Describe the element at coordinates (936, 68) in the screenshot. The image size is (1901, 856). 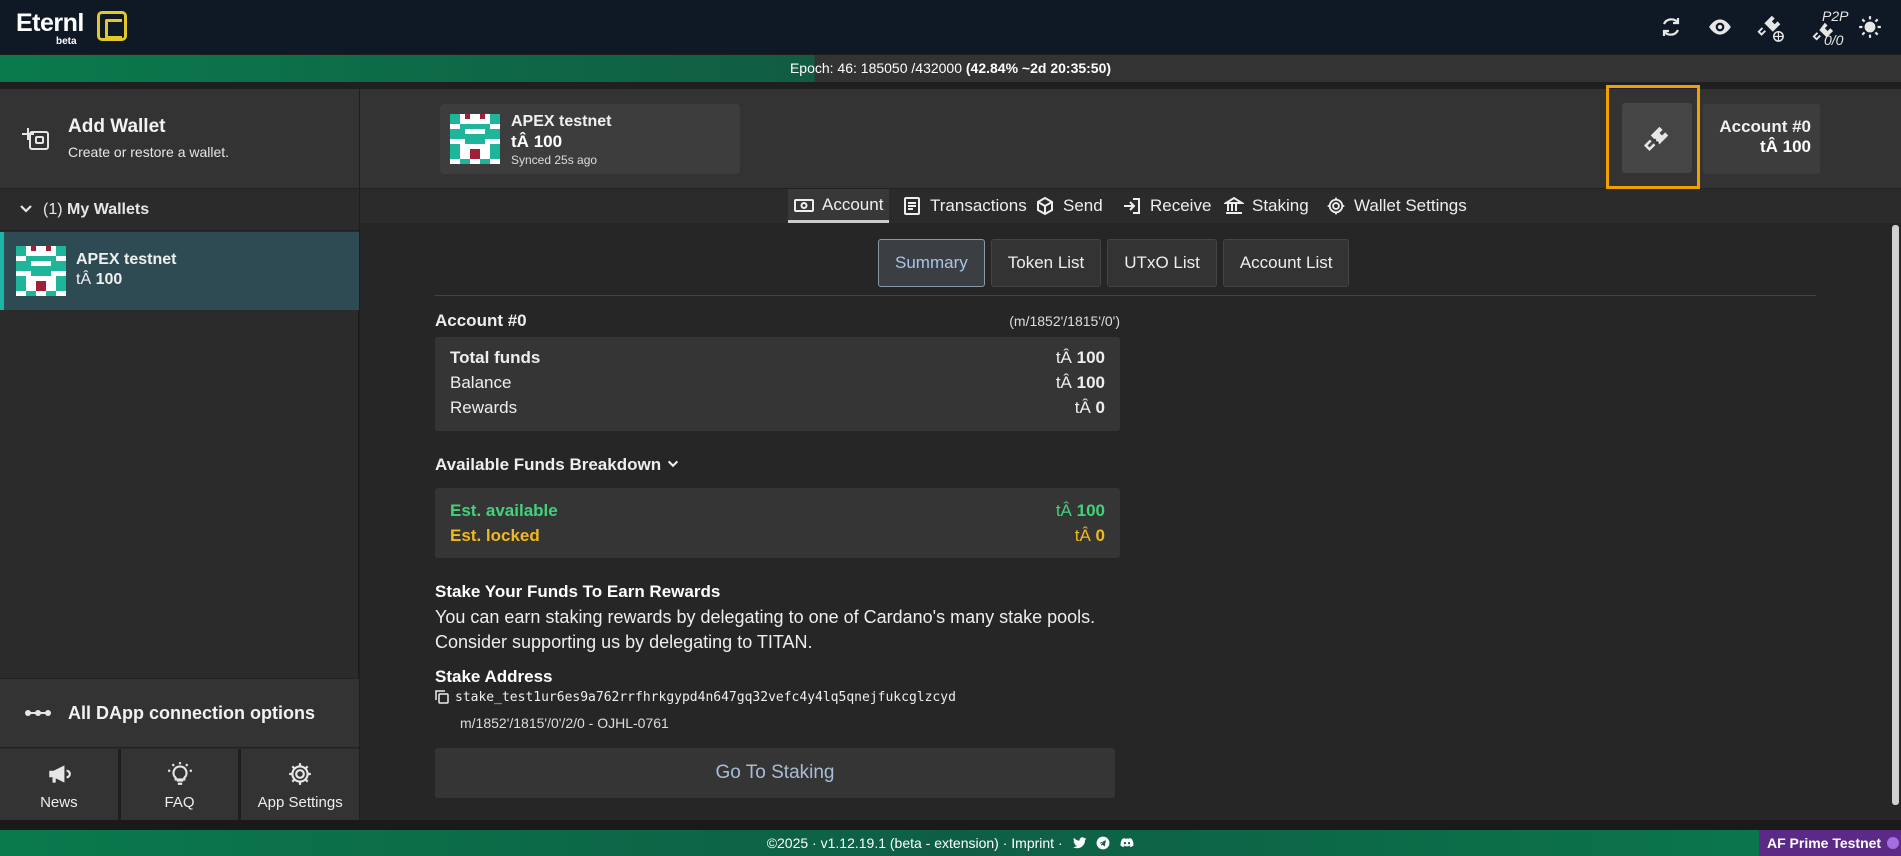
I see `epoch-total: /432000` at that location.